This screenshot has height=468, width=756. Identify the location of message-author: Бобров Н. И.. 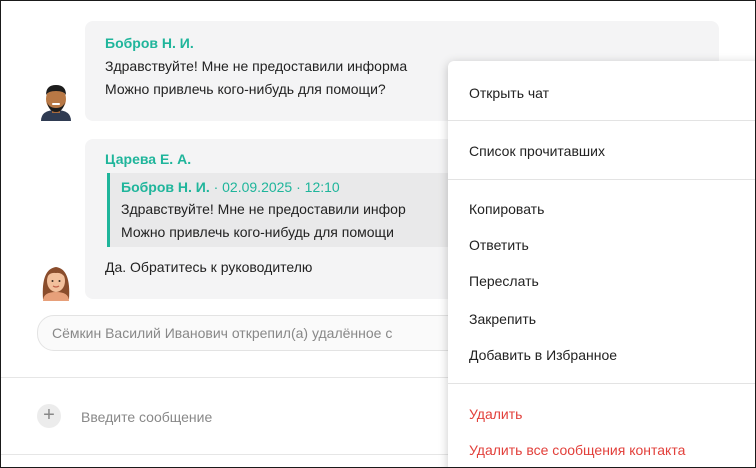
(149, 43).